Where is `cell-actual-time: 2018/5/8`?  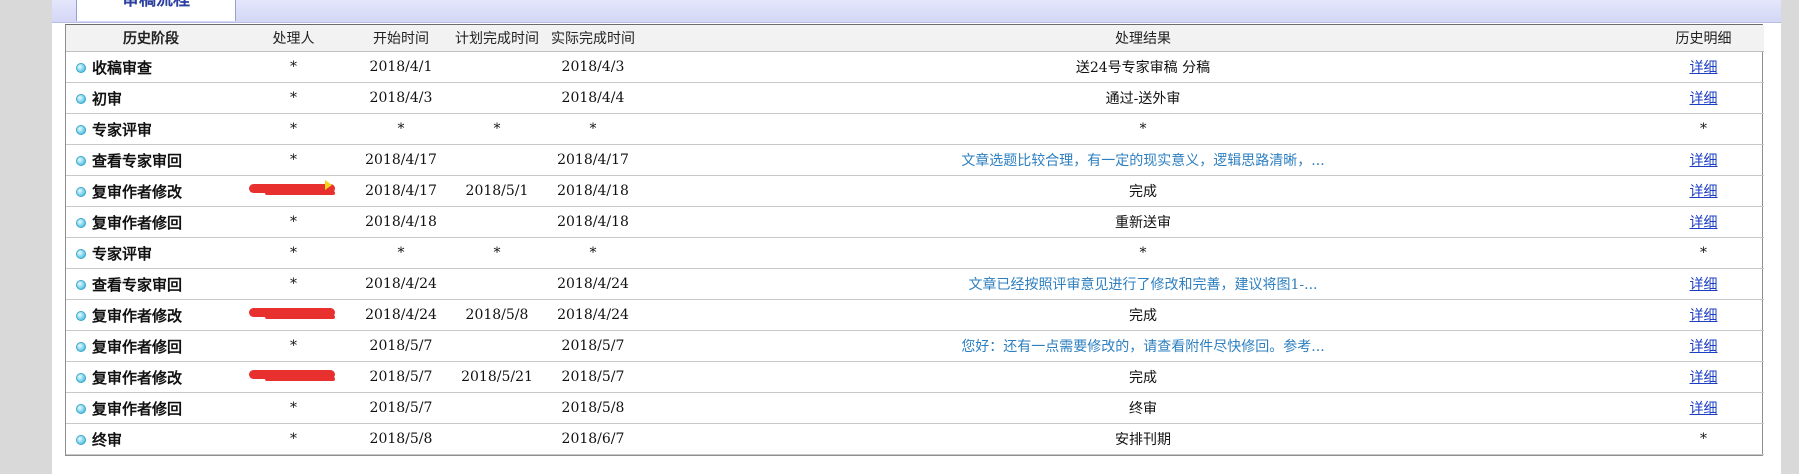
cell-actual-time: 2018/5/8 is located at coordinates (593, 408).